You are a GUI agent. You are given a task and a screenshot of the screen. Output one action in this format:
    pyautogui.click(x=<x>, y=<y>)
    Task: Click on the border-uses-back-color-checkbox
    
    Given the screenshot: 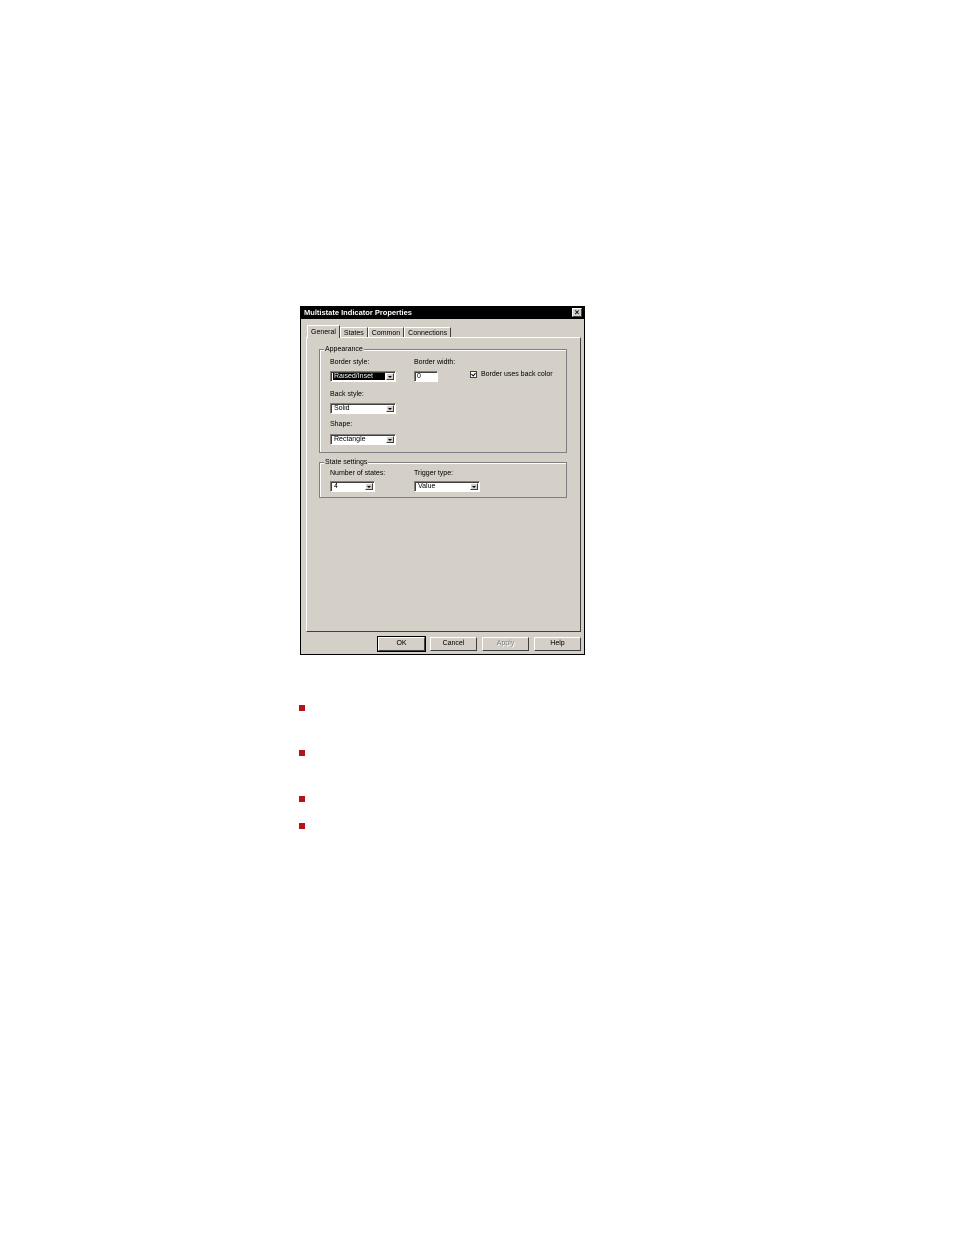 What is the action you would take?
    pyautogui.click(x=473, y=374)
    